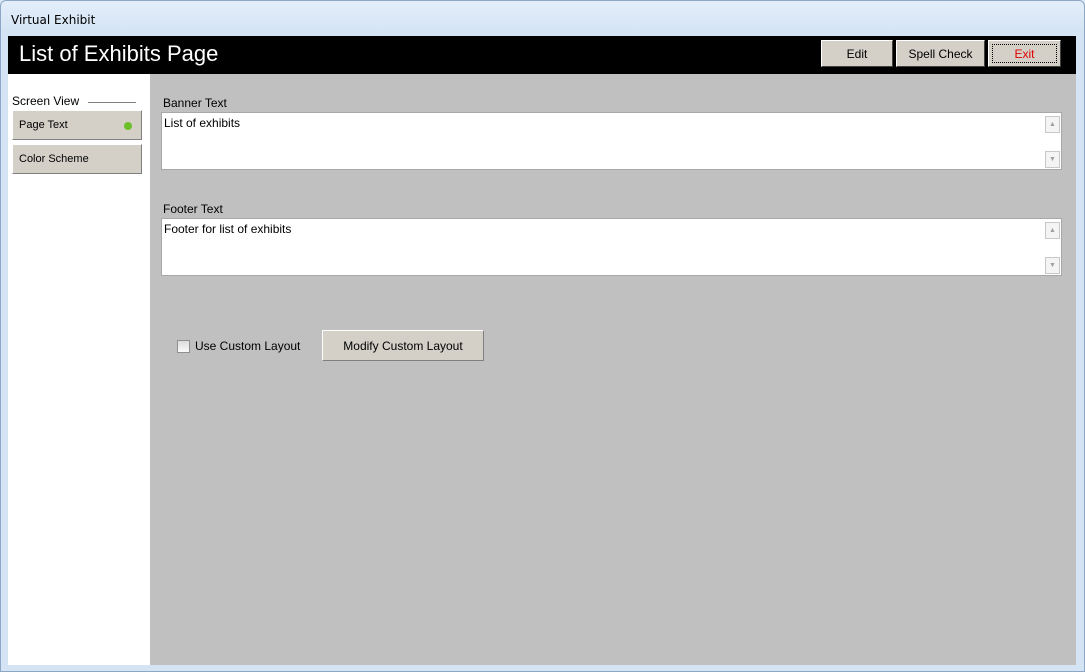 This screenshot has height=672, width=1085. Describe the element at coordinates (195, 103) in the screenshot. I see `banner-text-label: Banner Text` at that location.